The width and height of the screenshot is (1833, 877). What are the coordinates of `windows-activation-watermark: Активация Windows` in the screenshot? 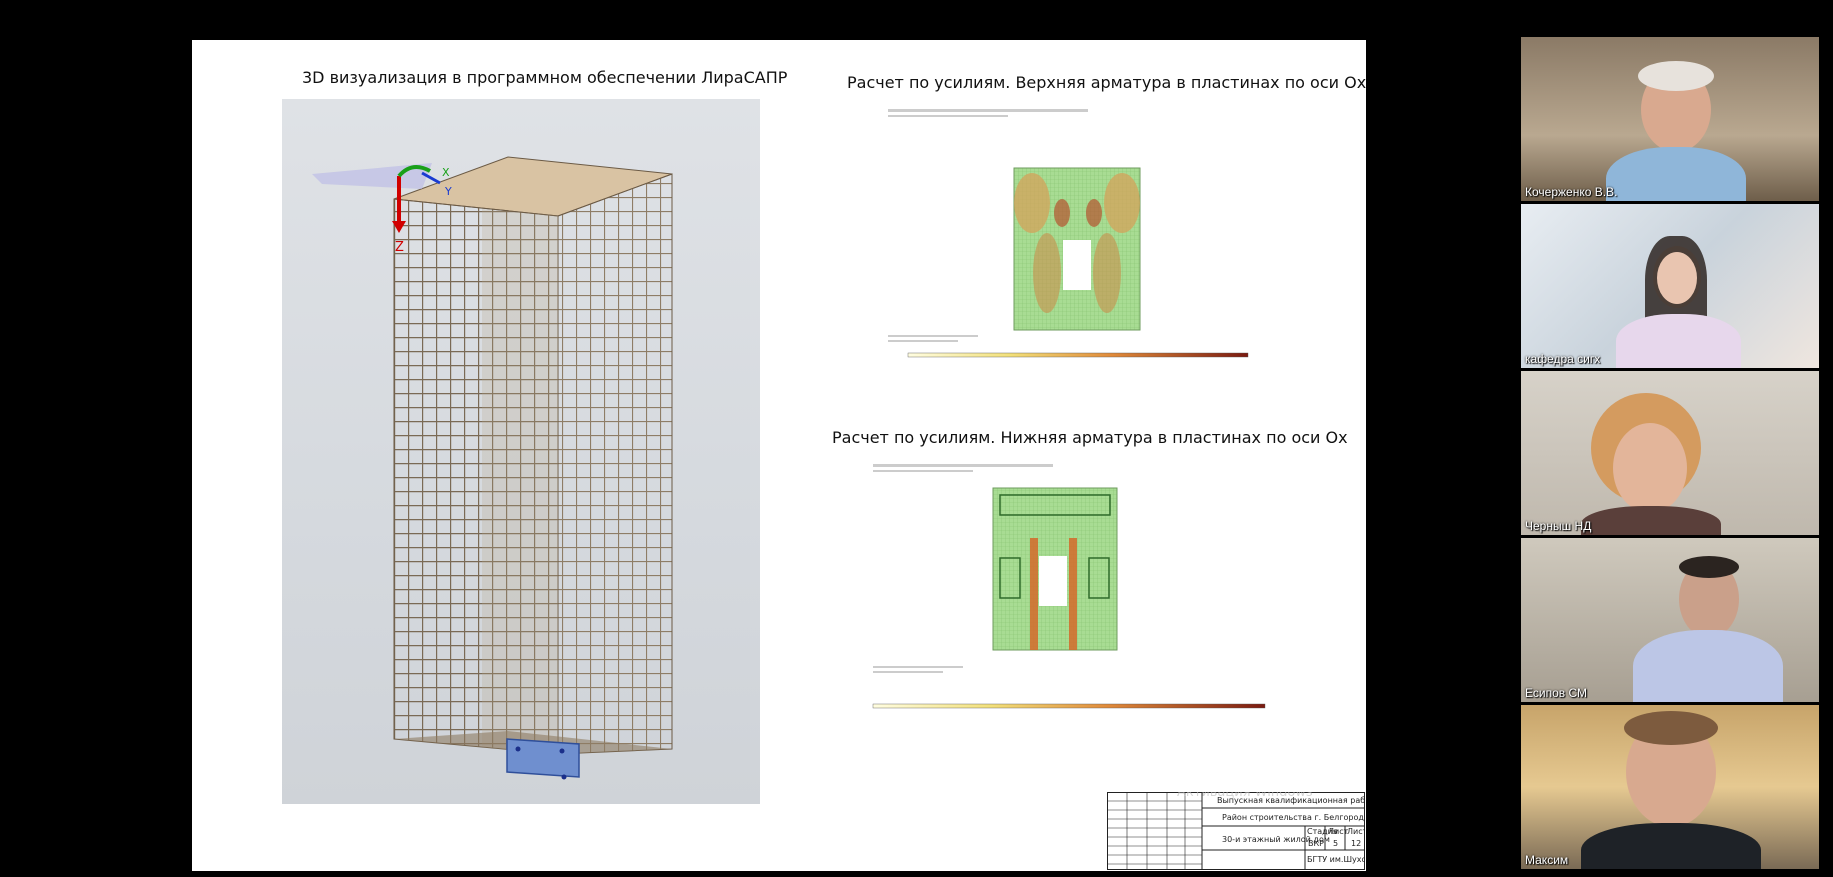 It's located at (1245, 796).